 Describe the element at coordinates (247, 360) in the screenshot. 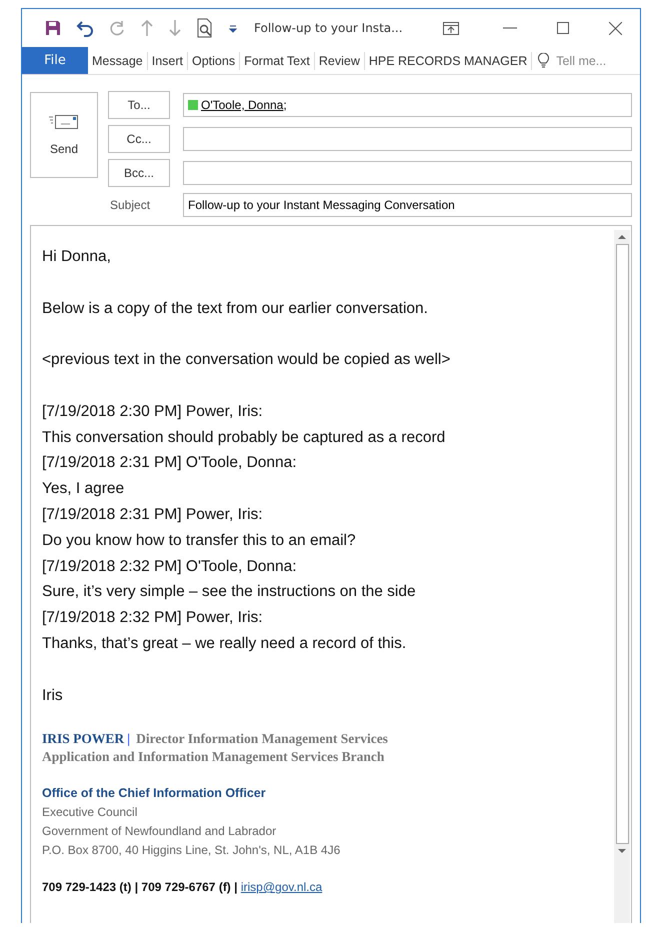

I see `body-text: <previous text in the conversation would be copied as well>` at that location.